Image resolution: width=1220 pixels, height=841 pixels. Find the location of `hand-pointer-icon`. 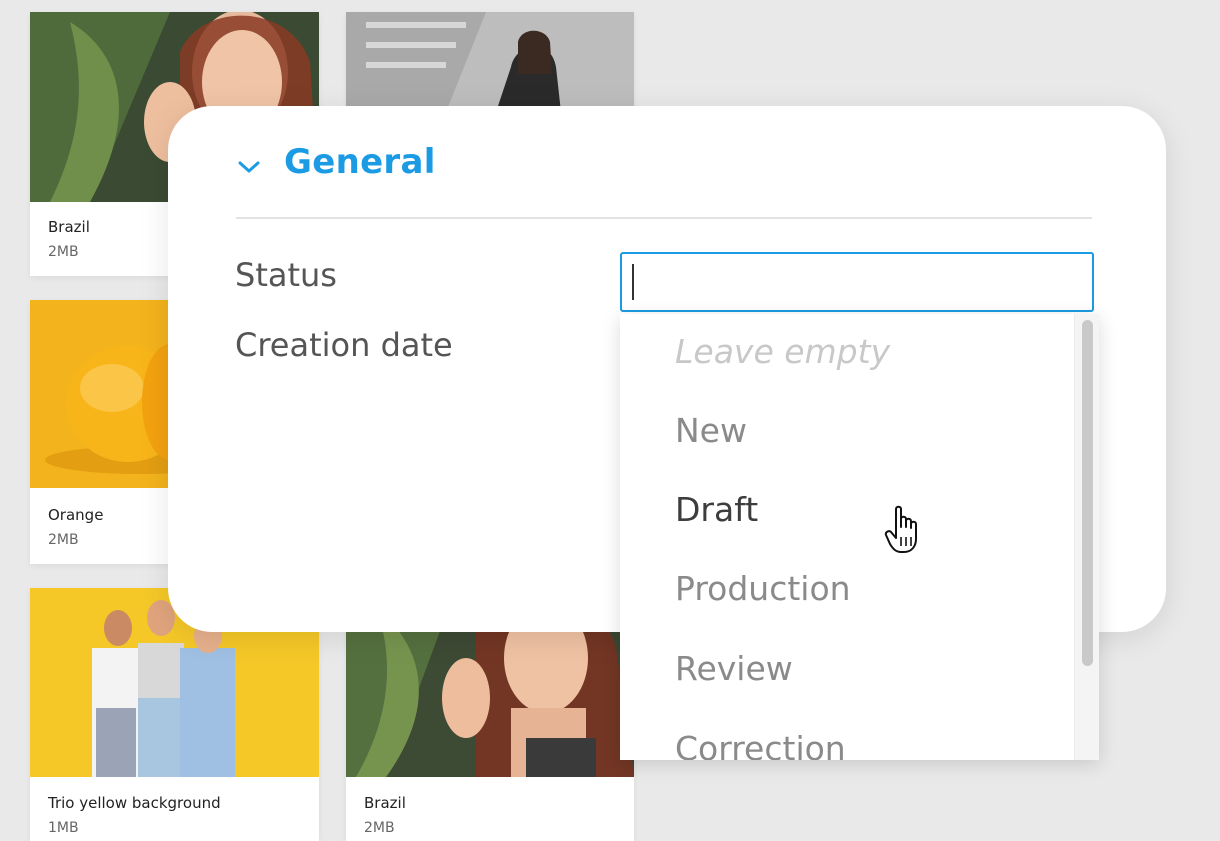

hand-pointer-icon is located at coordinates (900, 529).